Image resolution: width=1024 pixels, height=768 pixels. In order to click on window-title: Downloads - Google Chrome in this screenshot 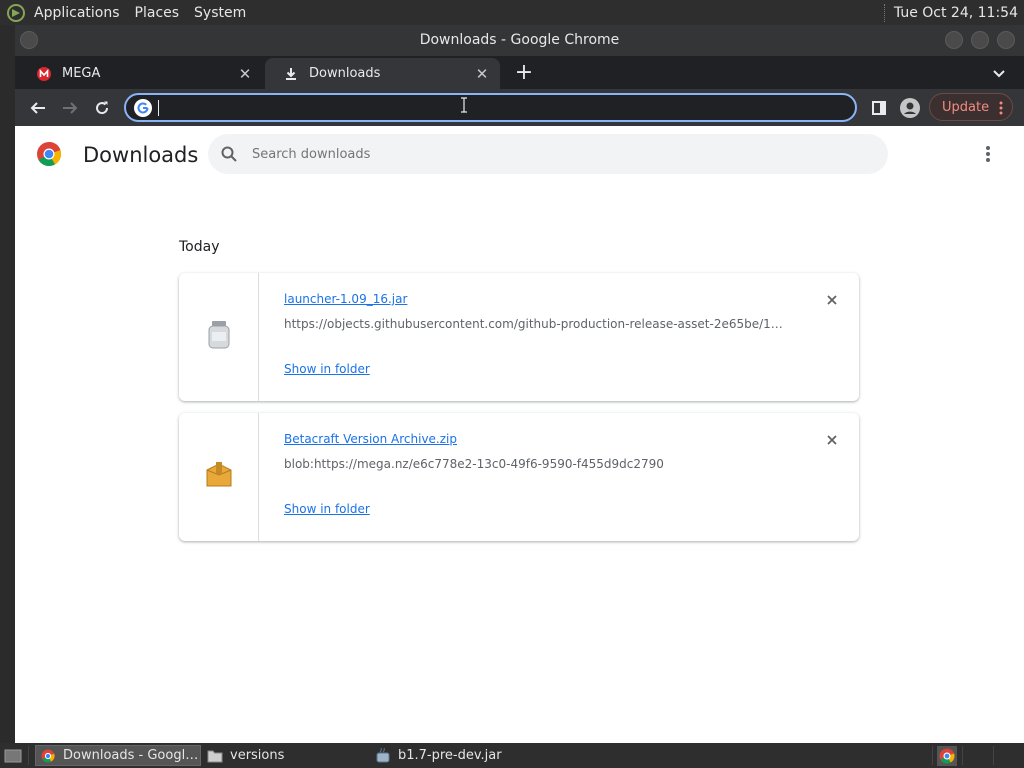, I will do `click(519, 40)`.